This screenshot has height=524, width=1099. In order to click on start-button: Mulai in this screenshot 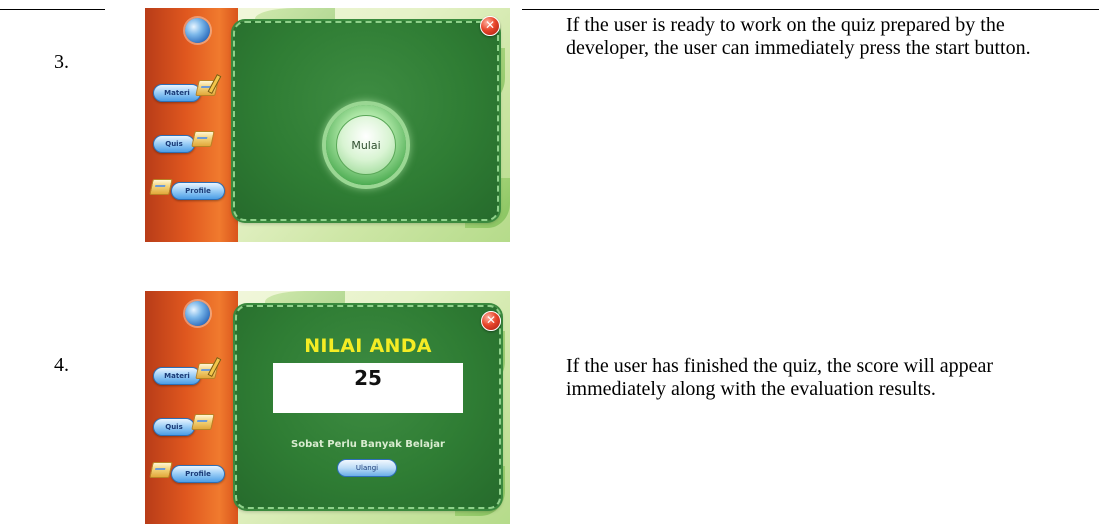, I will do `click(366, 145)`.